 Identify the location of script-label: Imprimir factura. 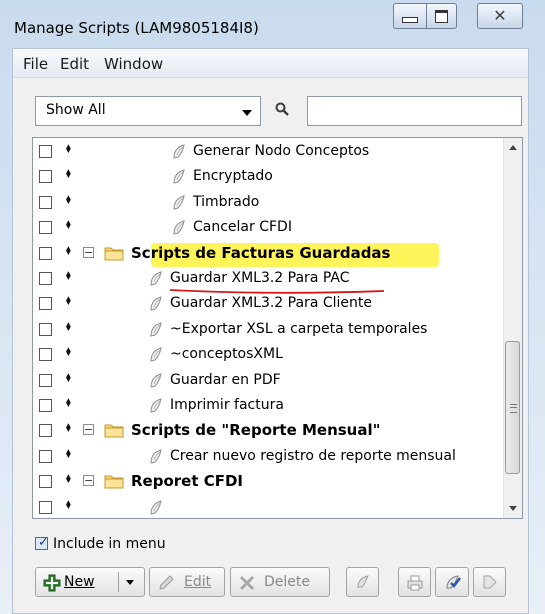
(227, 405).